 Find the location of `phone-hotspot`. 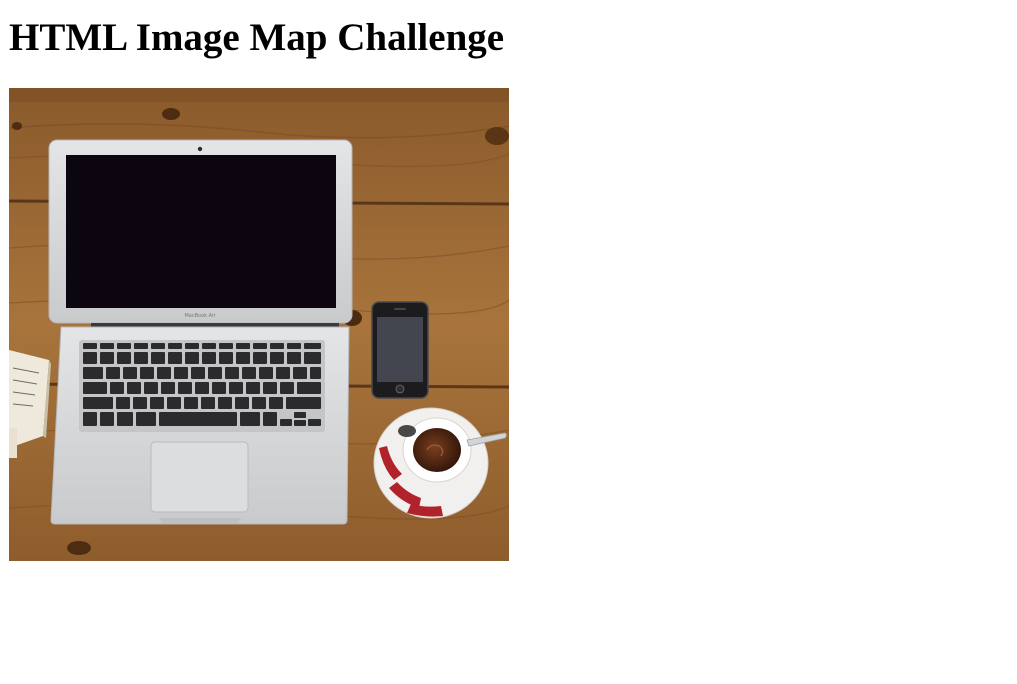

phone-hotspot is located at coordinates (400, 350).